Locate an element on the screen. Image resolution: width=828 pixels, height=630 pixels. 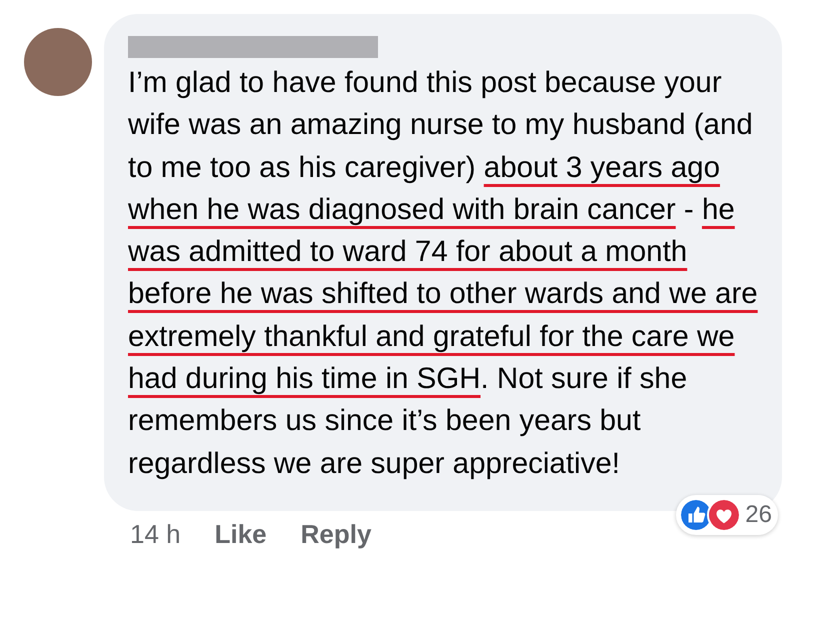
reactions-pill: 26 is located at coordinates (727, 514).